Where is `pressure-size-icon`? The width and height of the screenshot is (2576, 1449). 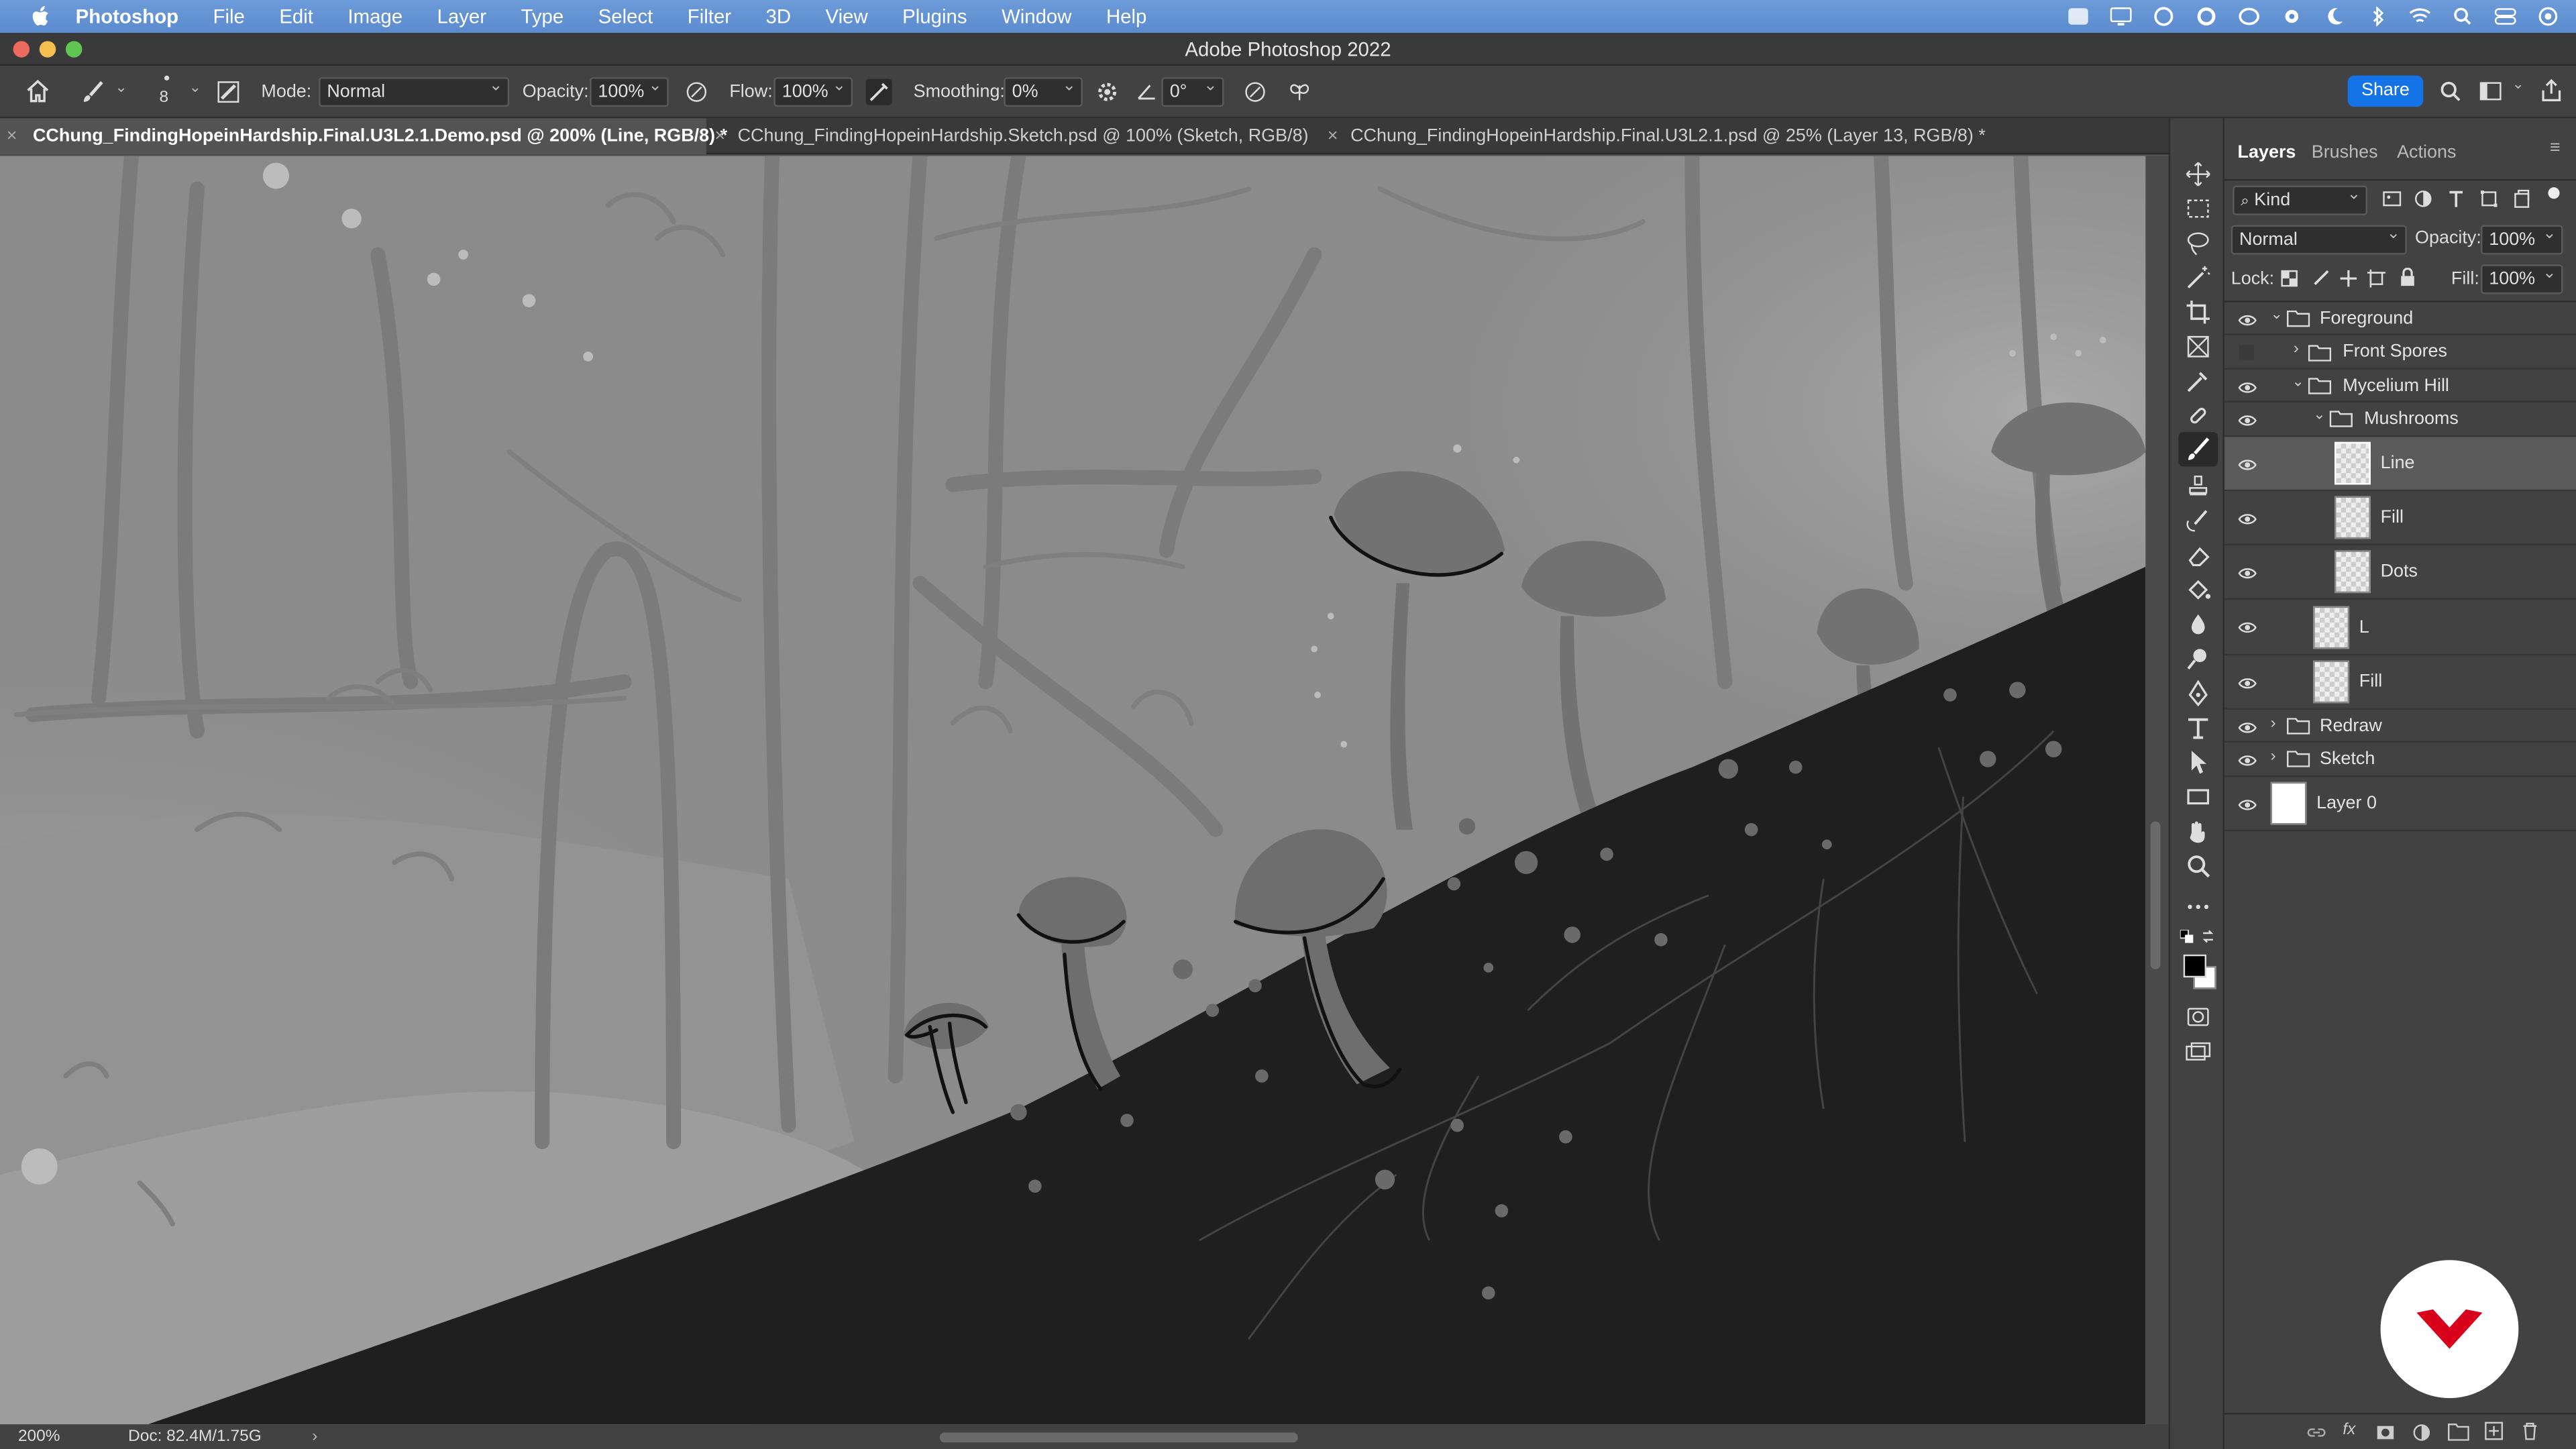
pressure-size-icon is located at coordinates (1255, 91).